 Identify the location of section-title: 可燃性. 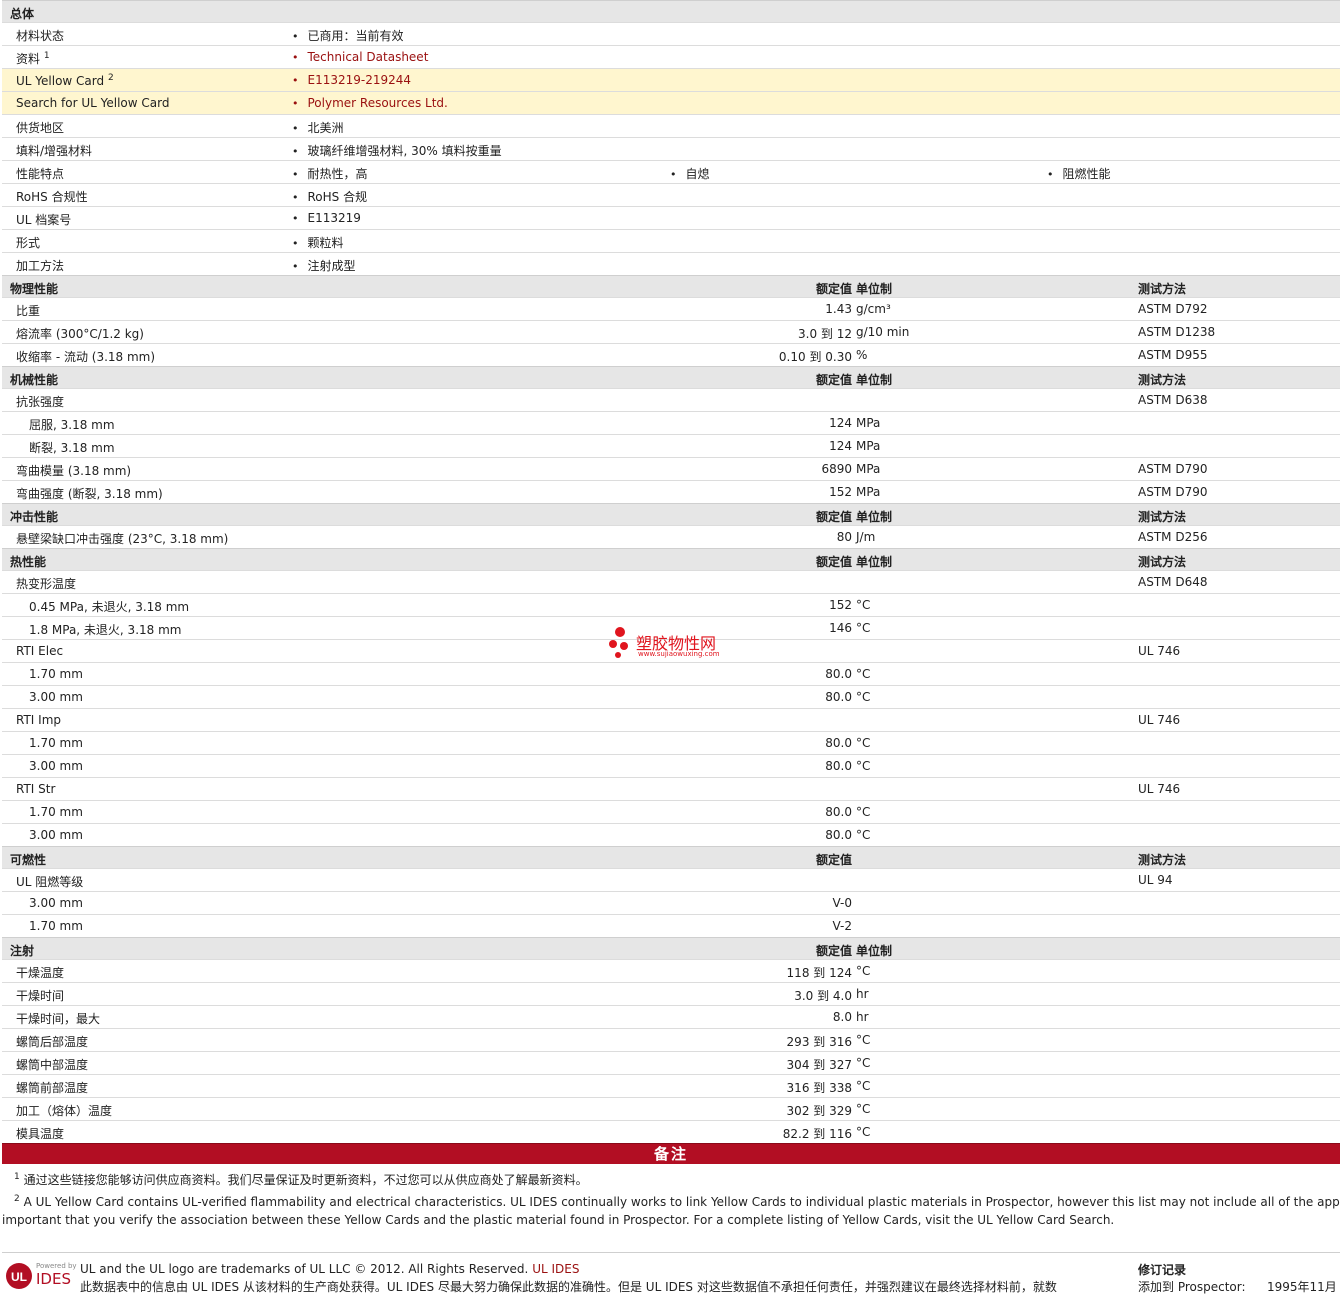
(28, 860).